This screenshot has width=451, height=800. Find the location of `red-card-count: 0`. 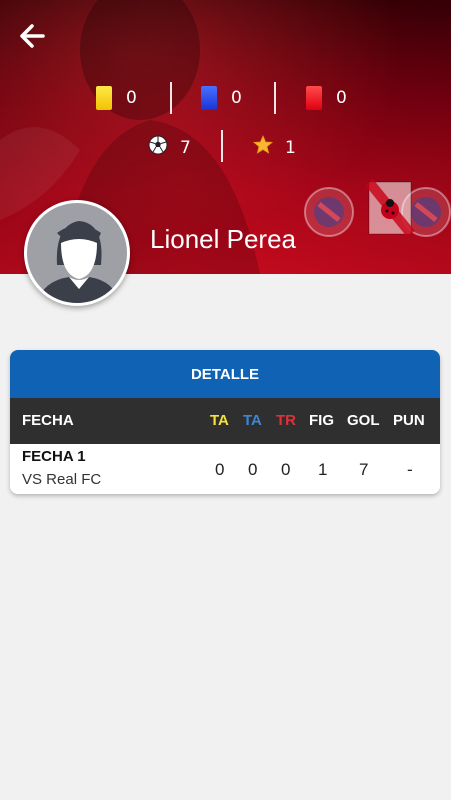

red-card-count: 0 is located at coordinates (341, 98).